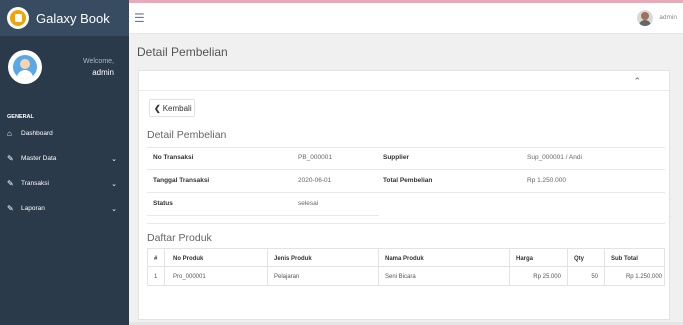  What do you see at coordinates (64, 133) in the screenshot?
I see `sidebar-item-dashboard: ⌂ Dashboard` at bounding box center [64, 133].